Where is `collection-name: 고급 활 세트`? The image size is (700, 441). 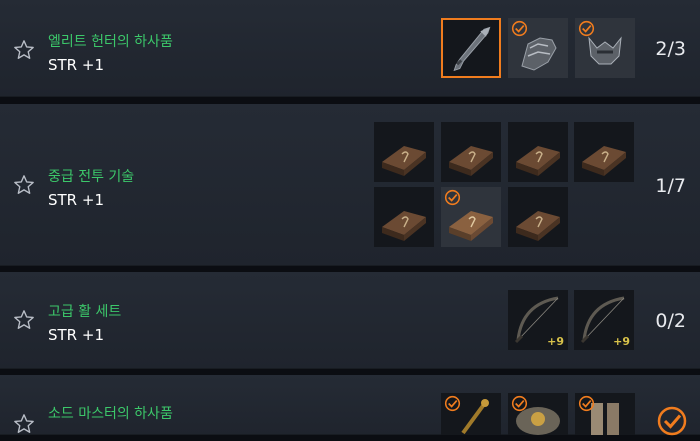 collection-name: 고급 활 세트 is located at coordinates (85, 312).